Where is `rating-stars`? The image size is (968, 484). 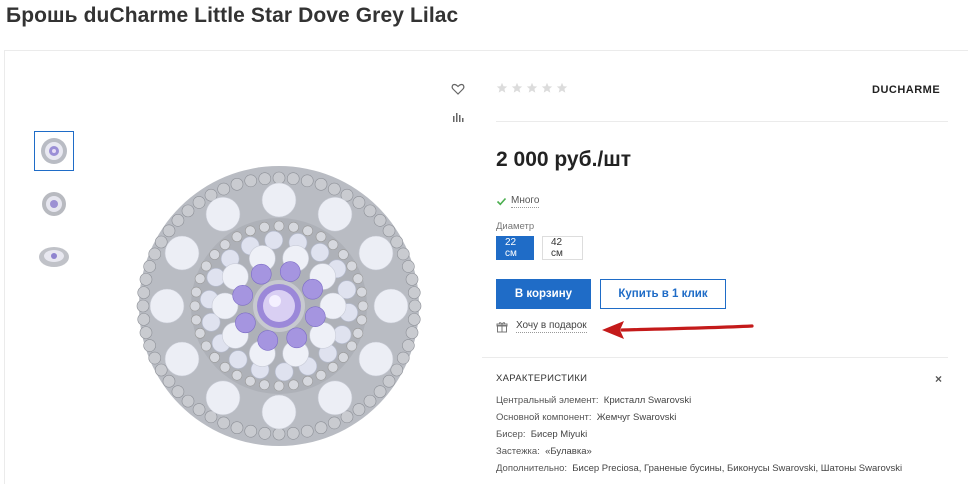
rating-stars is located at coordinates (532, 88).